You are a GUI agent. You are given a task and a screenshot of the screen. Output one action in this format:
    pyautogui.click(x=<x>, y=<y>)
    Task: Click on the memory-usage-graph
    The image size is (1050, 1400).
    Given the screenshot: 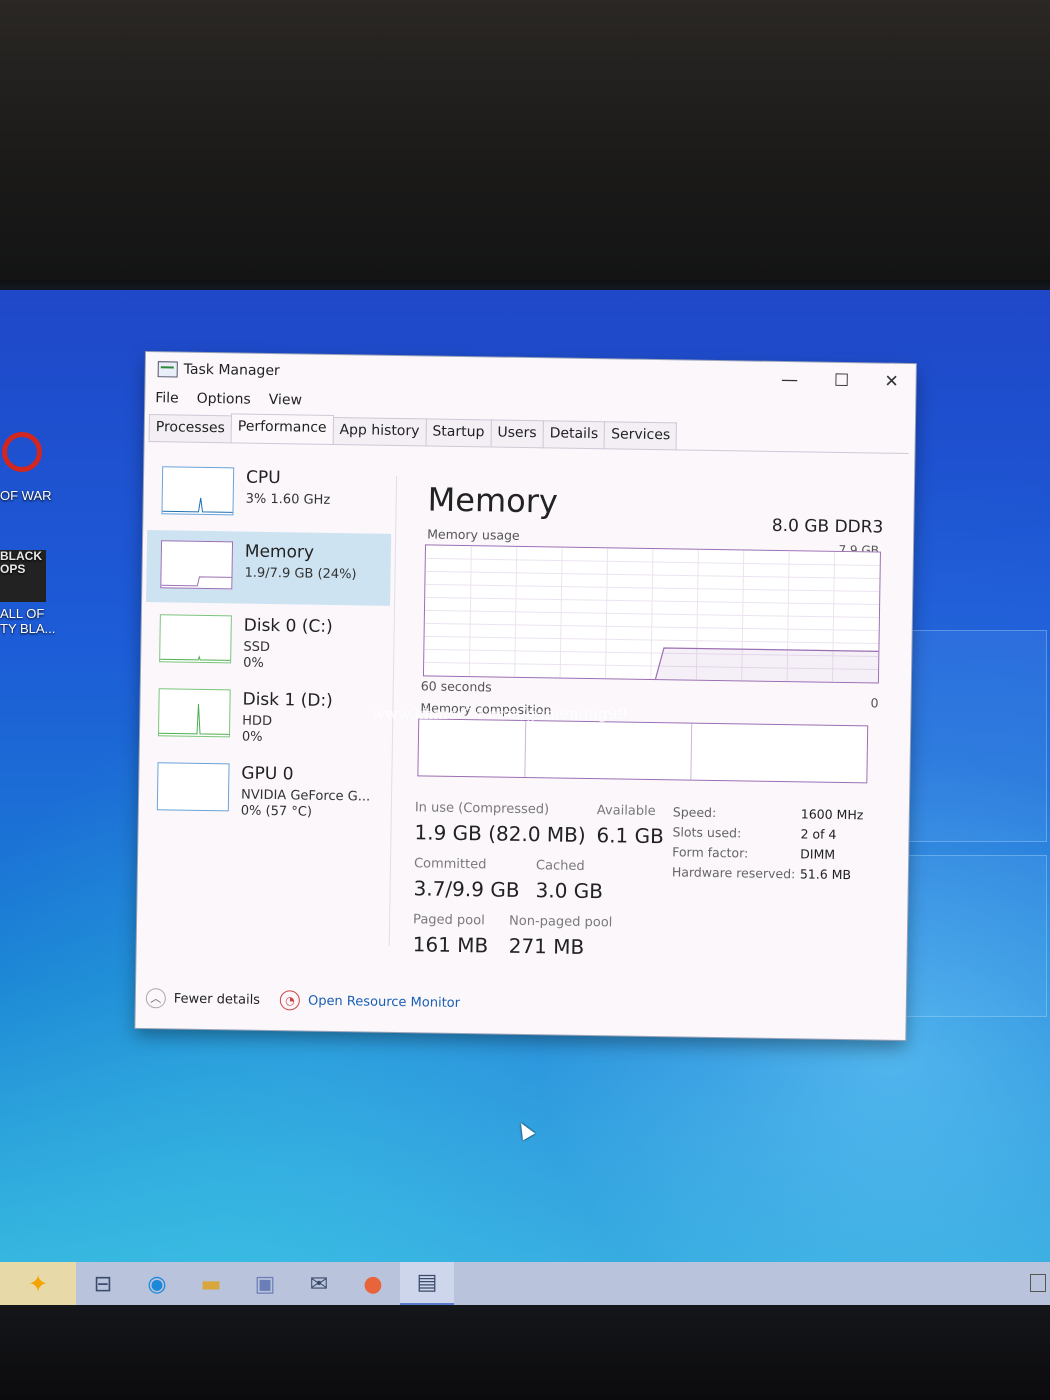 What is the action you would take?
    pyautogui.click(x=651, y=614)
    